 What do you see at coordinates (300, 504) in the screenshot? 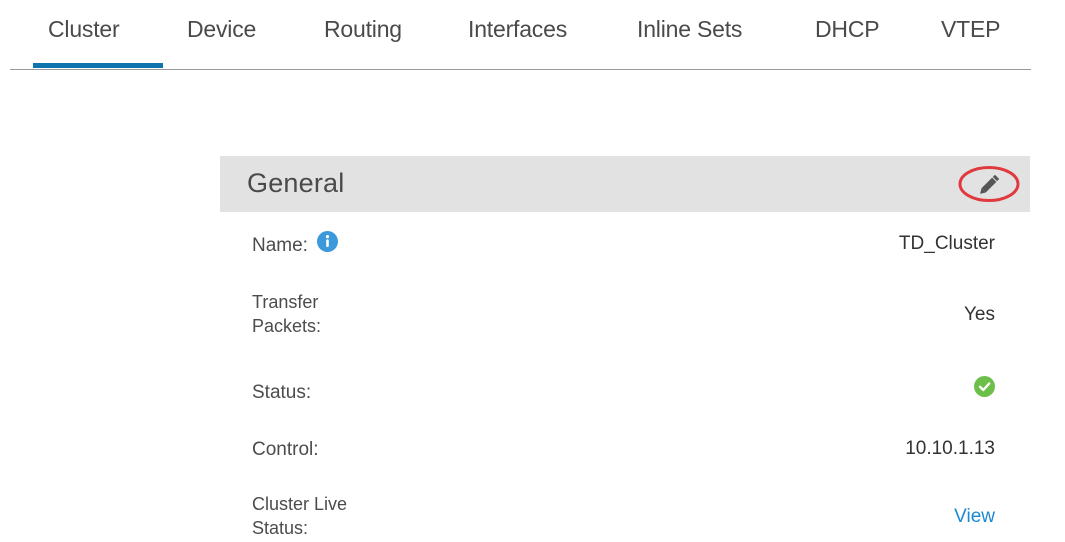
I see `live-label-line1: Cluster Live` at bounding box center [300, 504].